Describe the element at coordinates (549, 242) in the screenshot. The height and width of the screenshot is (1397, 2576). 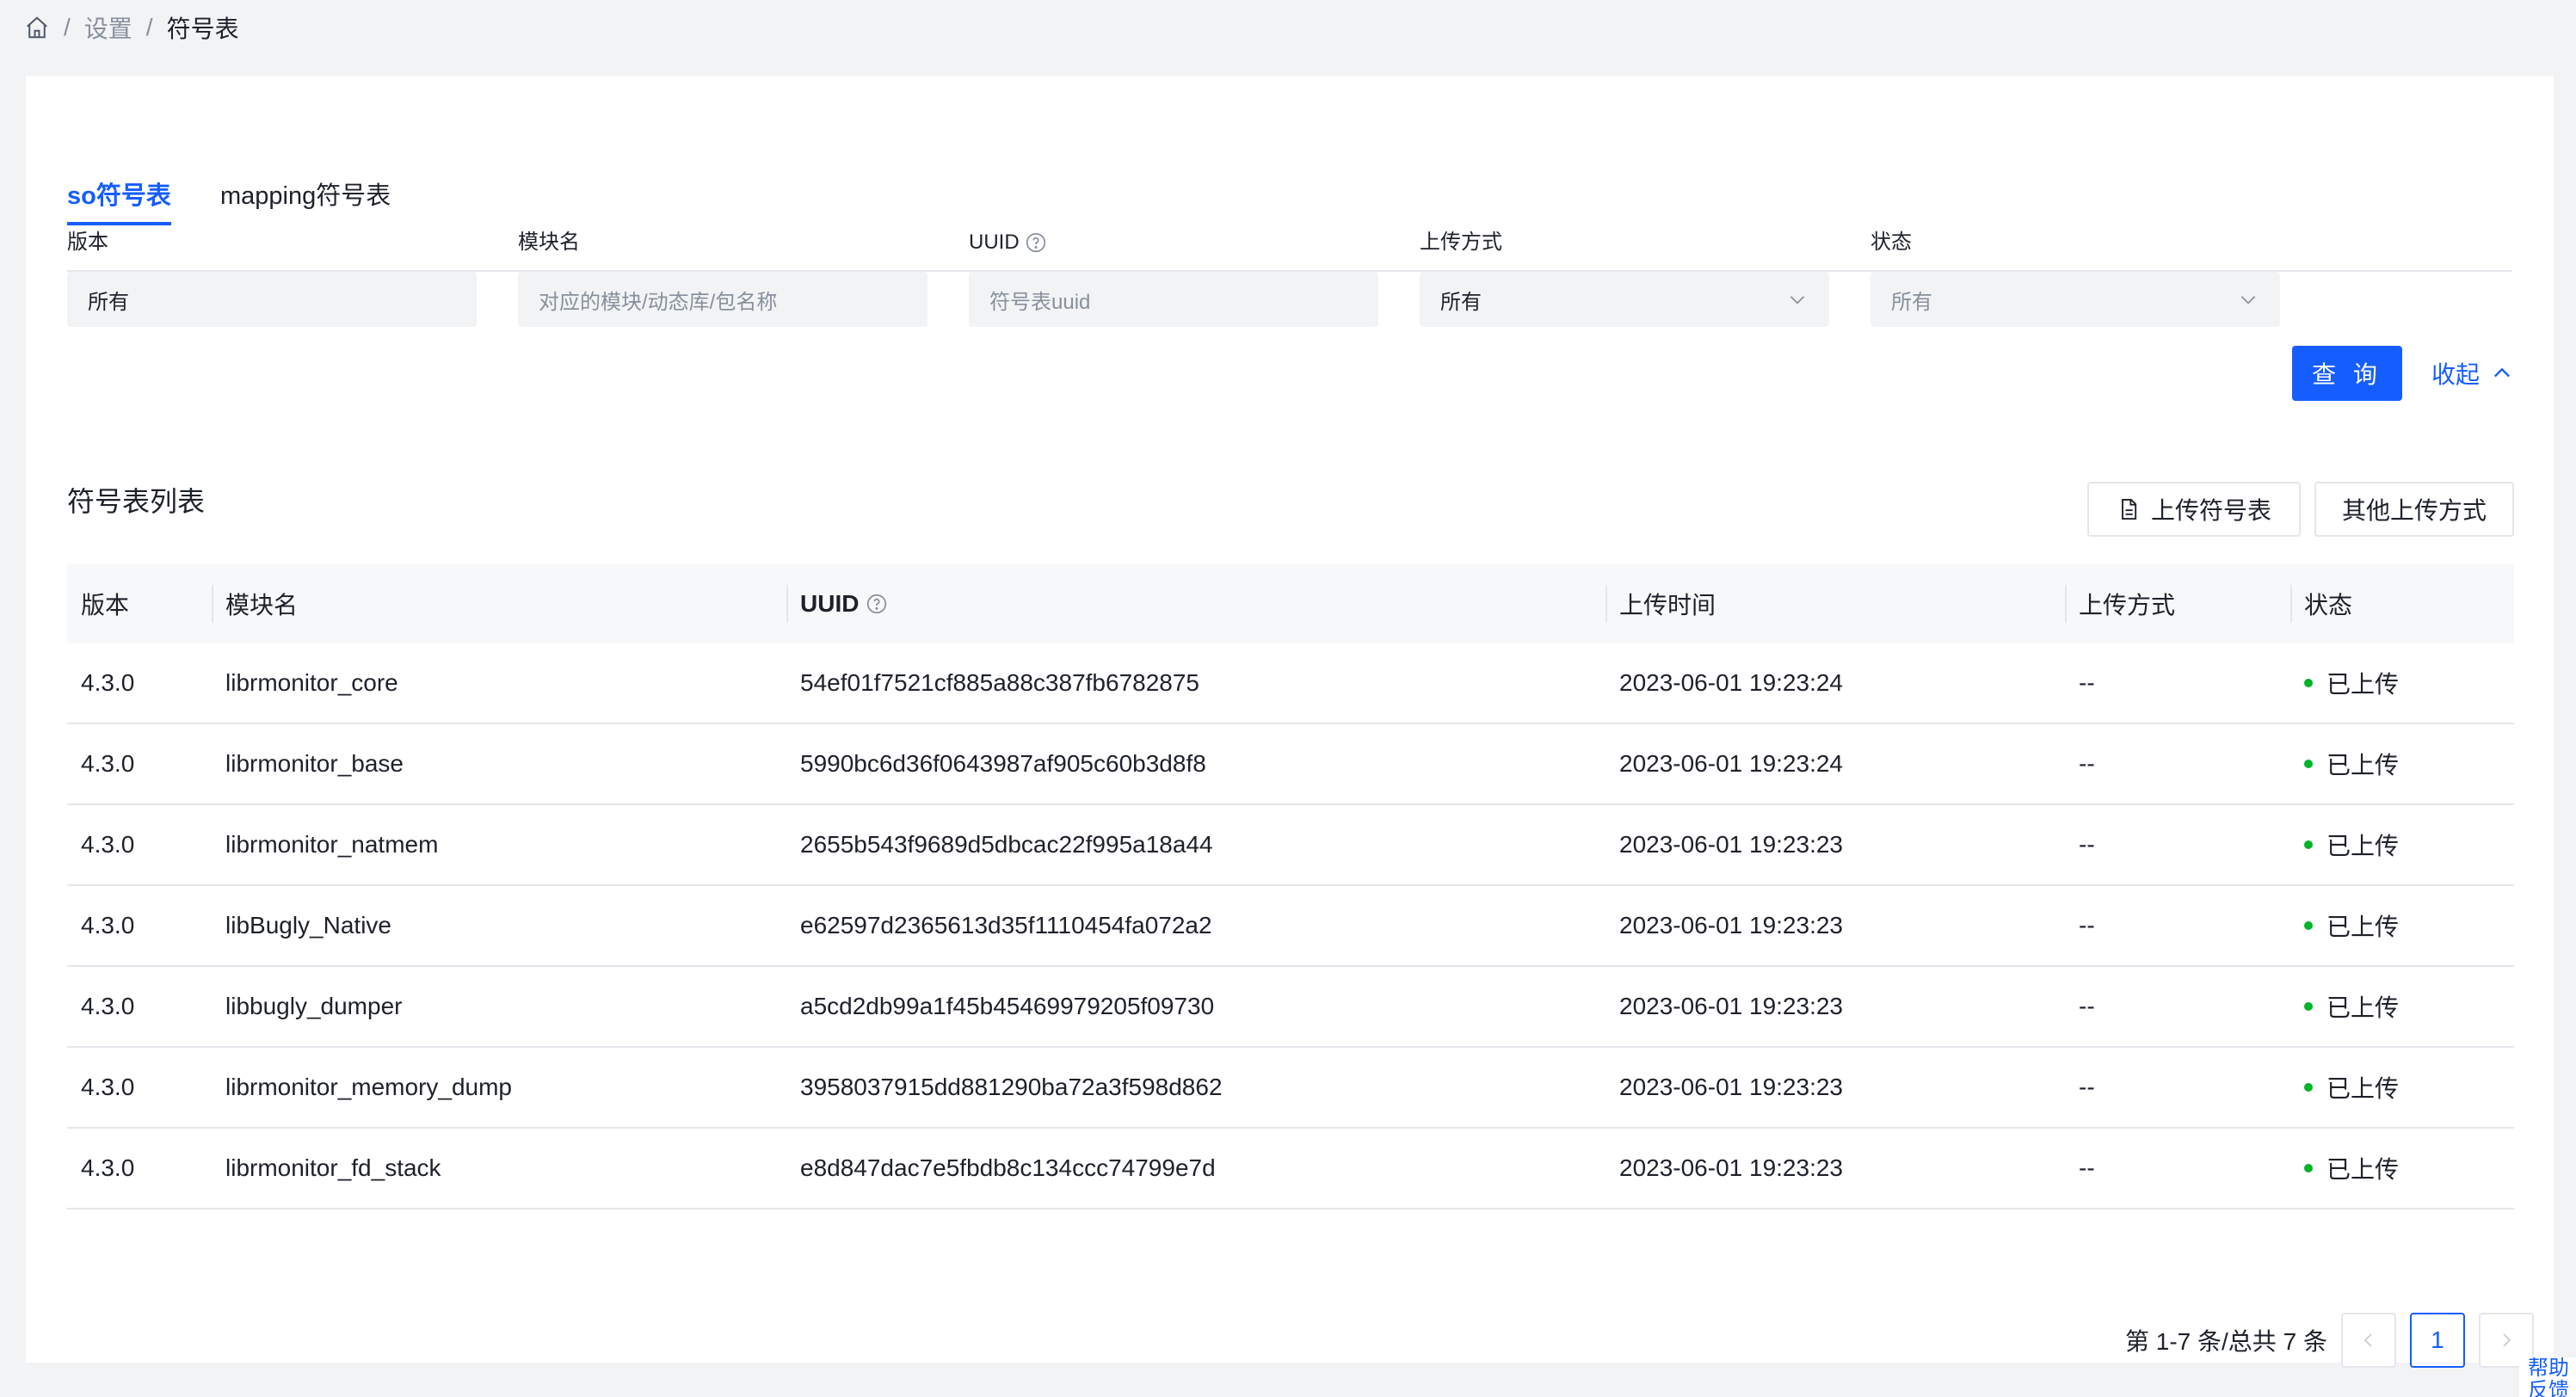
I see `filter-module-label: 模块名` at that location.